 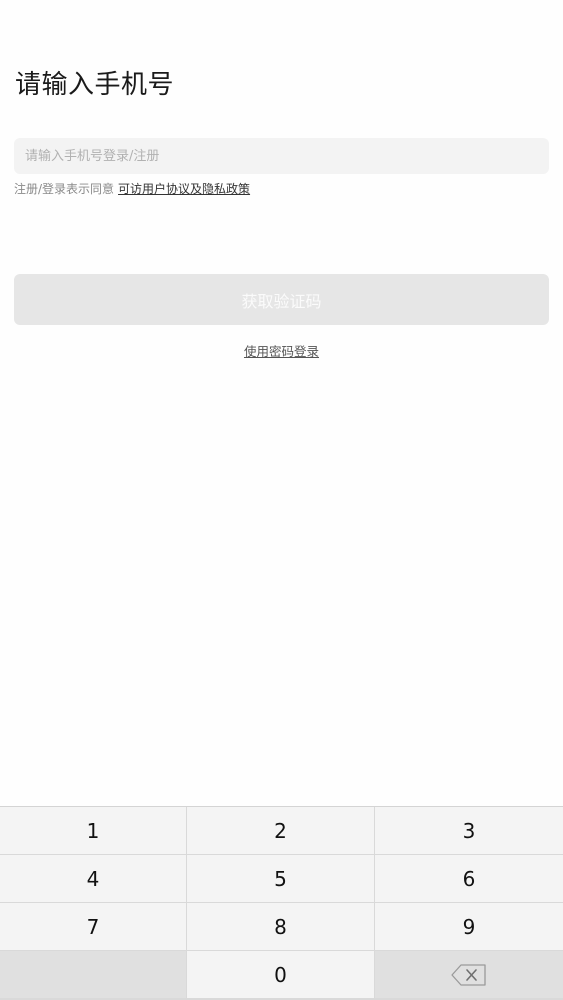 I want to click on key-4: 4, so click(x=93, y=878).